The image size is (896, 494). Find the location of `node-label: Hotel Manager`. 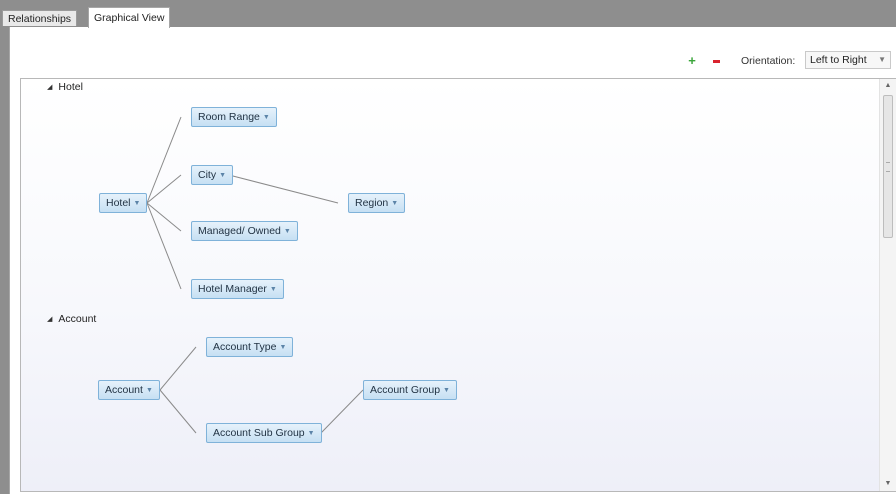

node-label: Hotel Manager is located at coordinates (232, 289).